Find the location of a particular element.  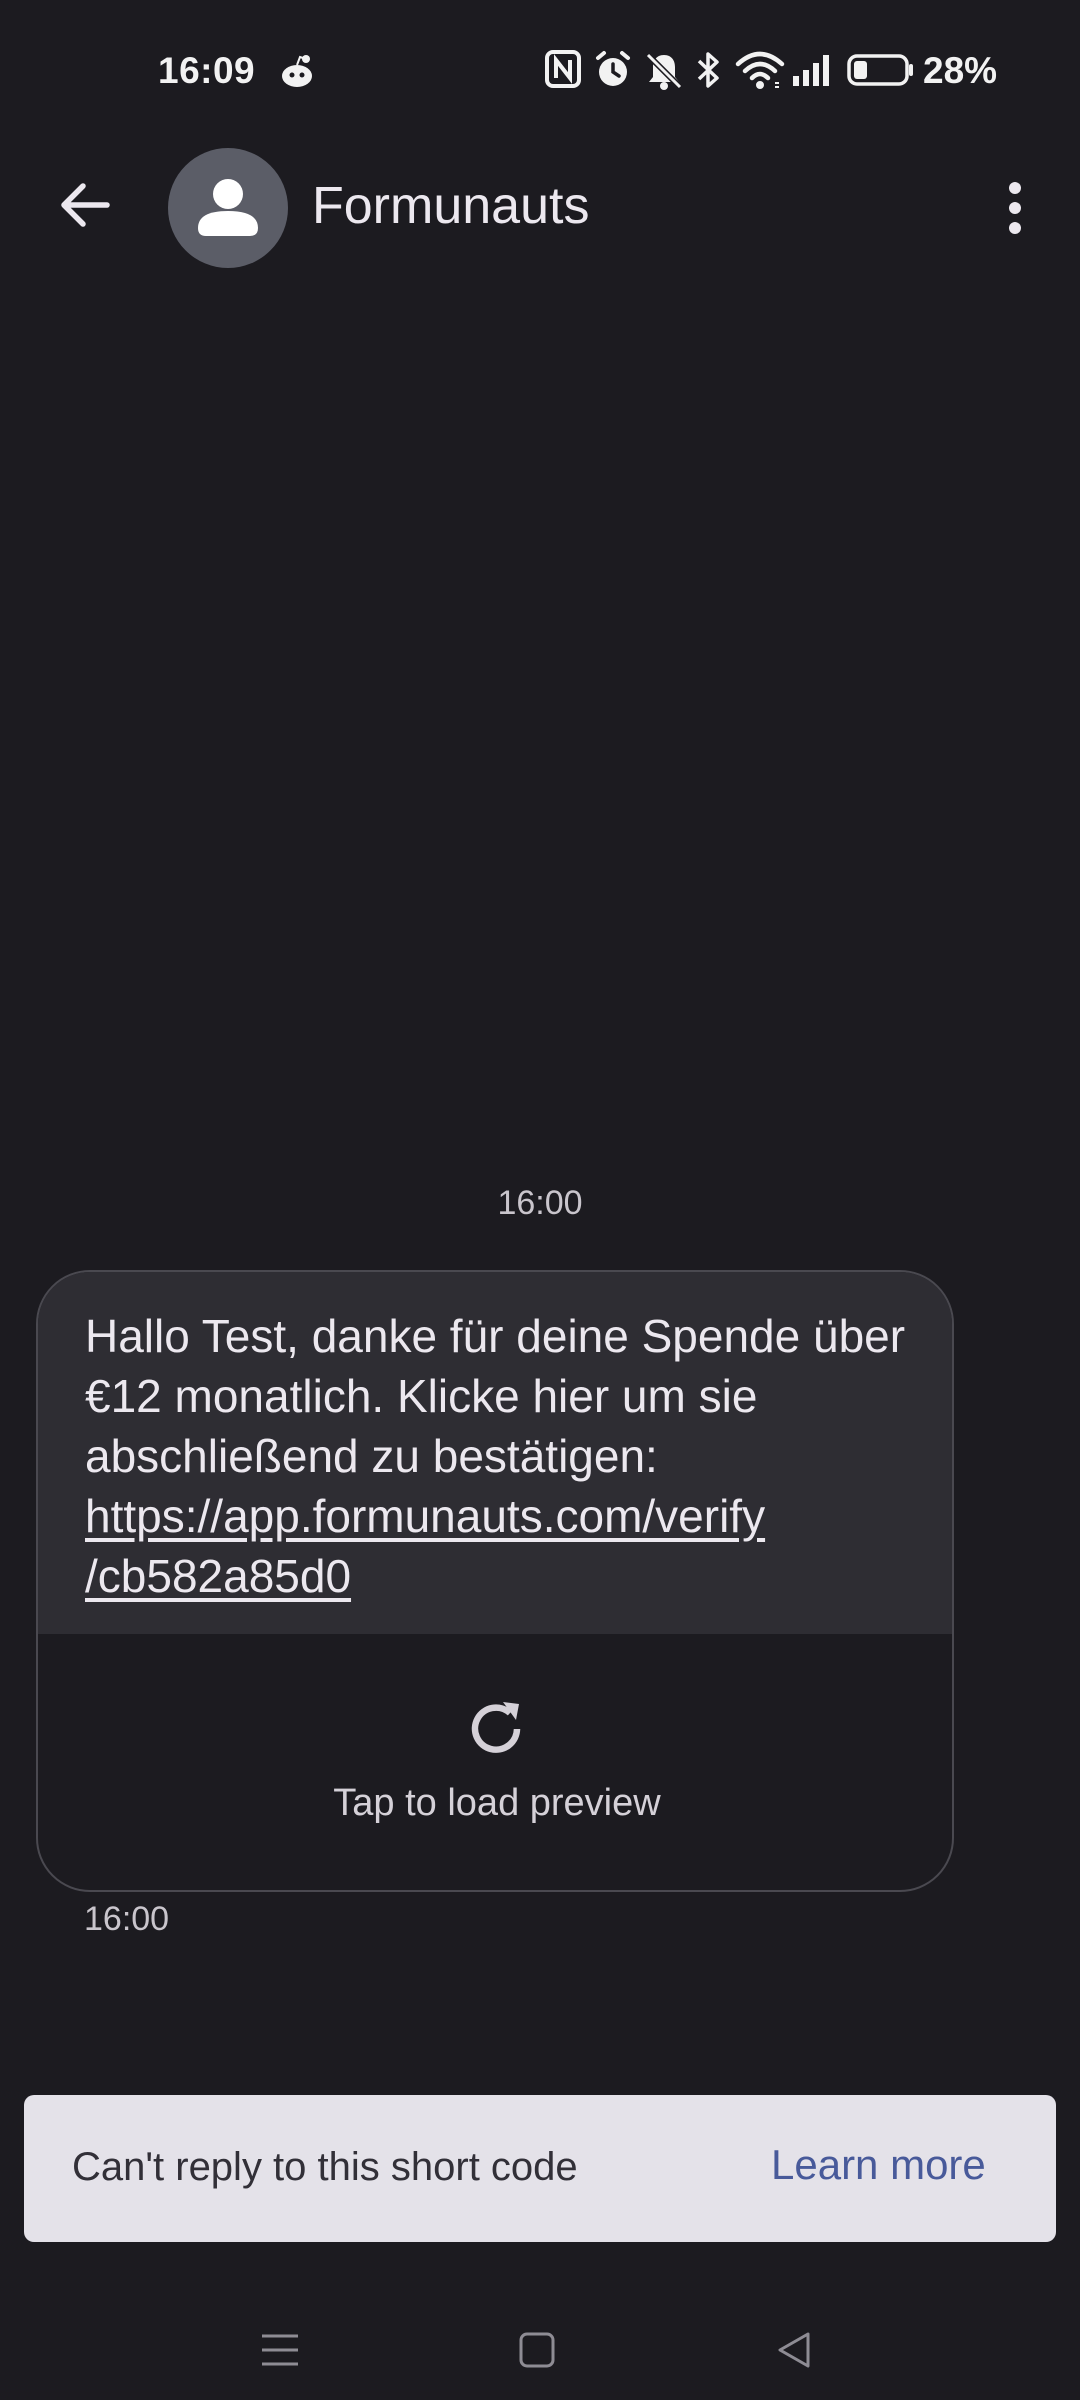

alarm-icon is located at coordinates (615, 72).